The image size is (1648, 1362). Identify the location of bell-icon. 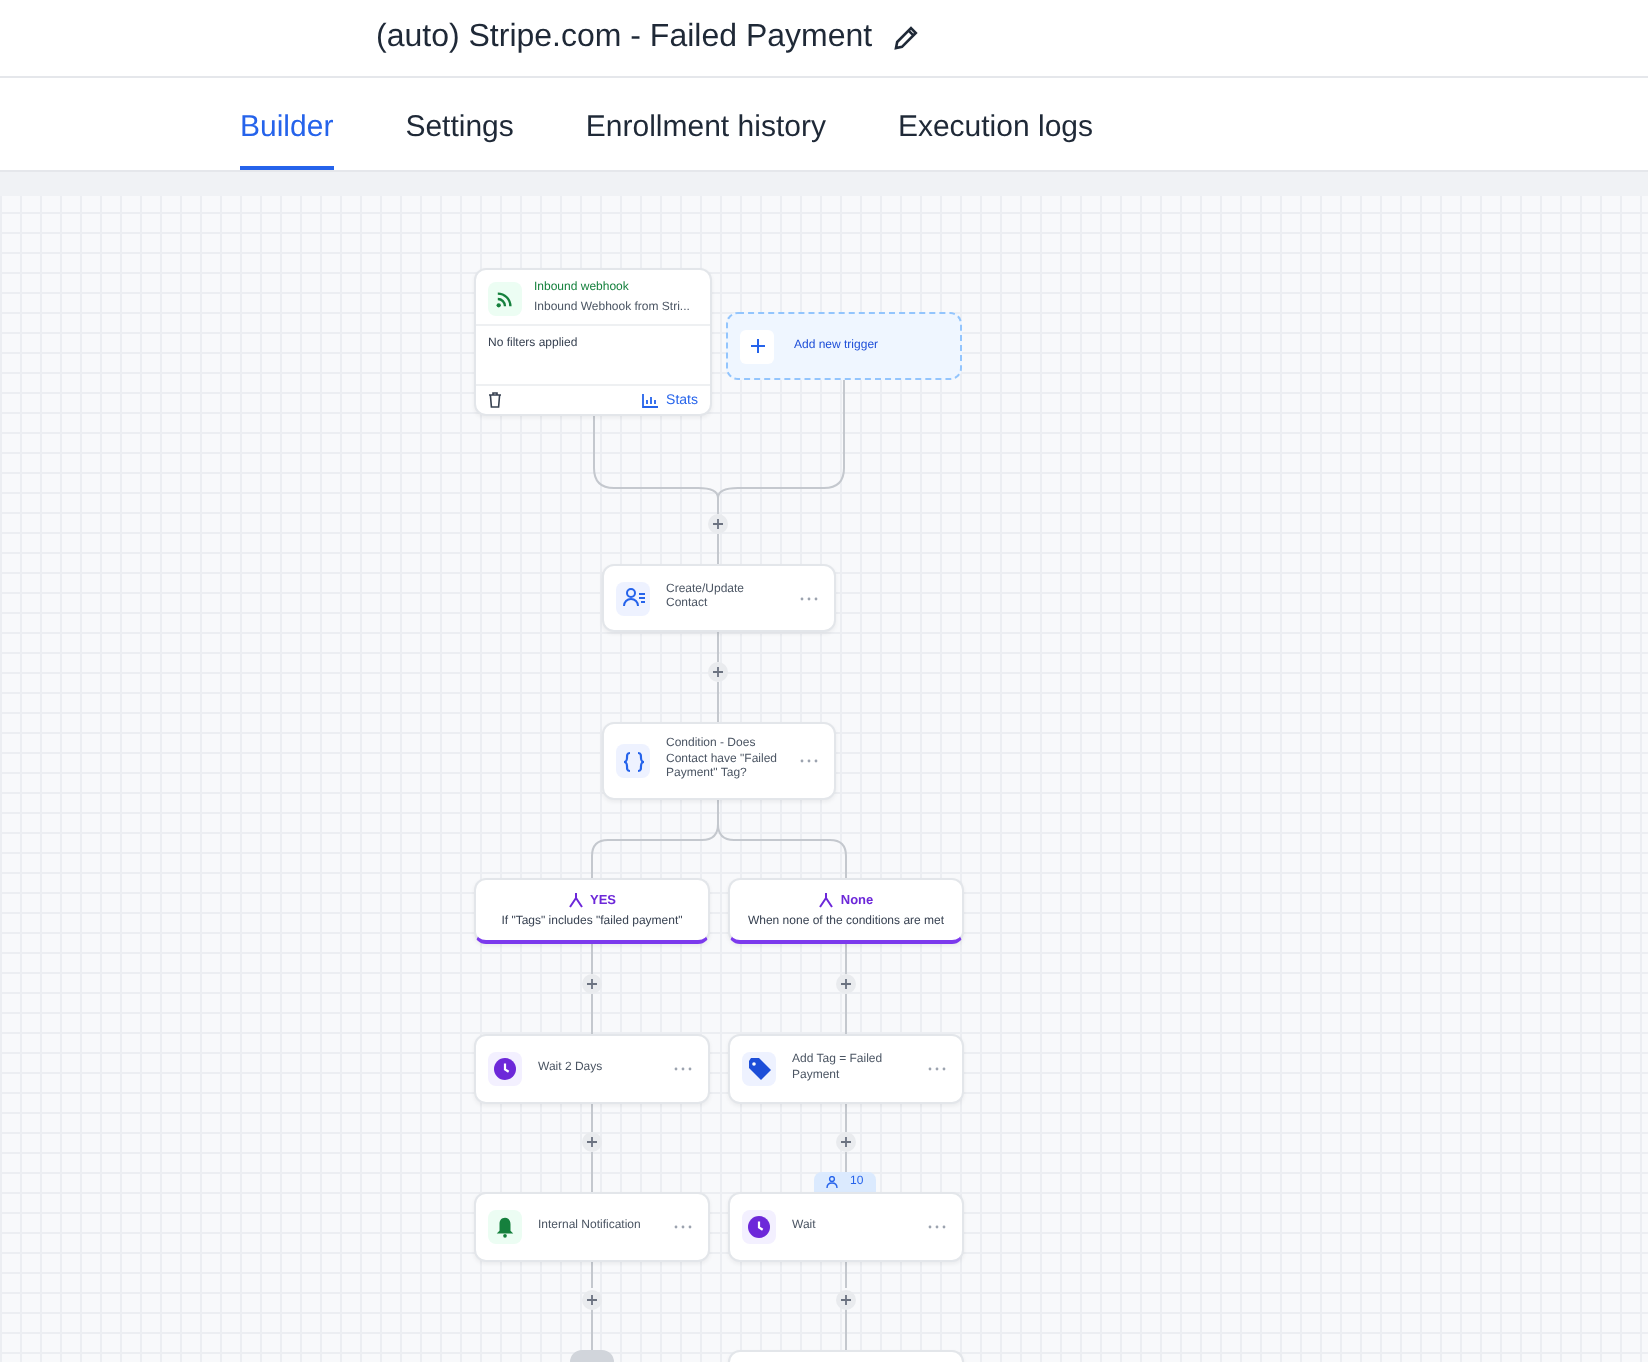
(505, 1227).